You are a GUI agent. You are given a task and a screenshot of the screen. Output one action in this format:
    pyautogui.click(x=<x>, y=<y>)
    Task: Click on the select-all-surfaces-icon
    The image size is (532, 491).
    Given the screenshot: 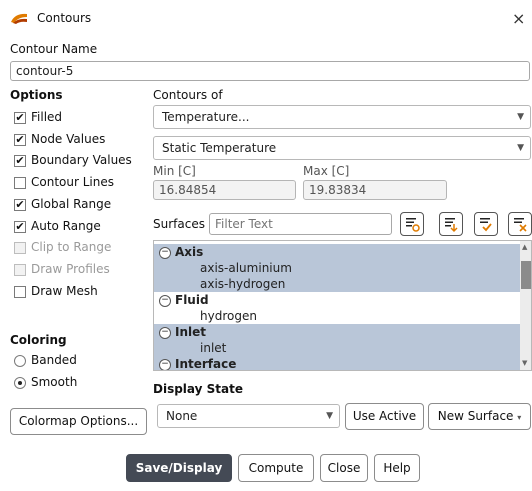 What is the action you would take?
    pyautogui.click(x=451, y=225)
    